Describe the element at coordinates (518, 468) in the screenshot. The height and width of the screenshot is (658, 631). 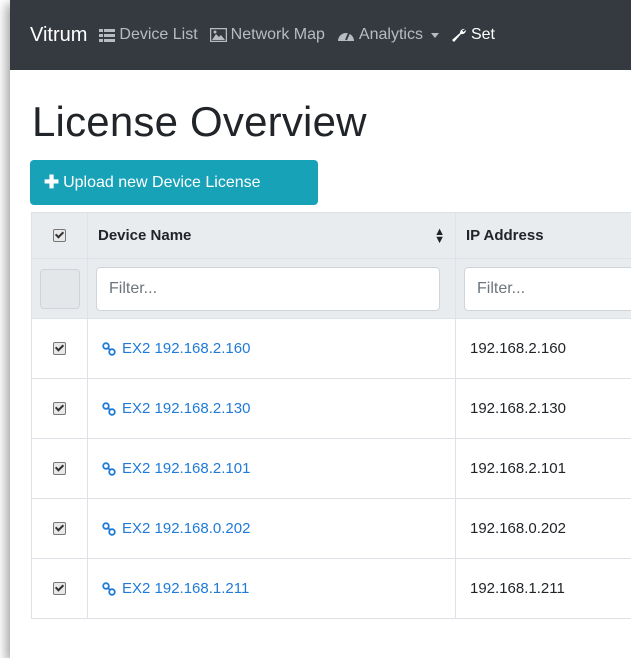
I see `ip-address: 192.168.2.101` at that location.